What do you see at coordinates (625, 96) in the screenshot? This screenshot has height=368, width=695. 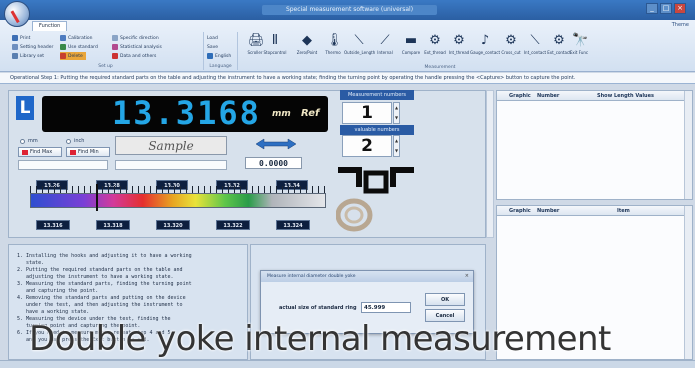 I see `column-header: Show Length Values` at bounding box center [625, 96].